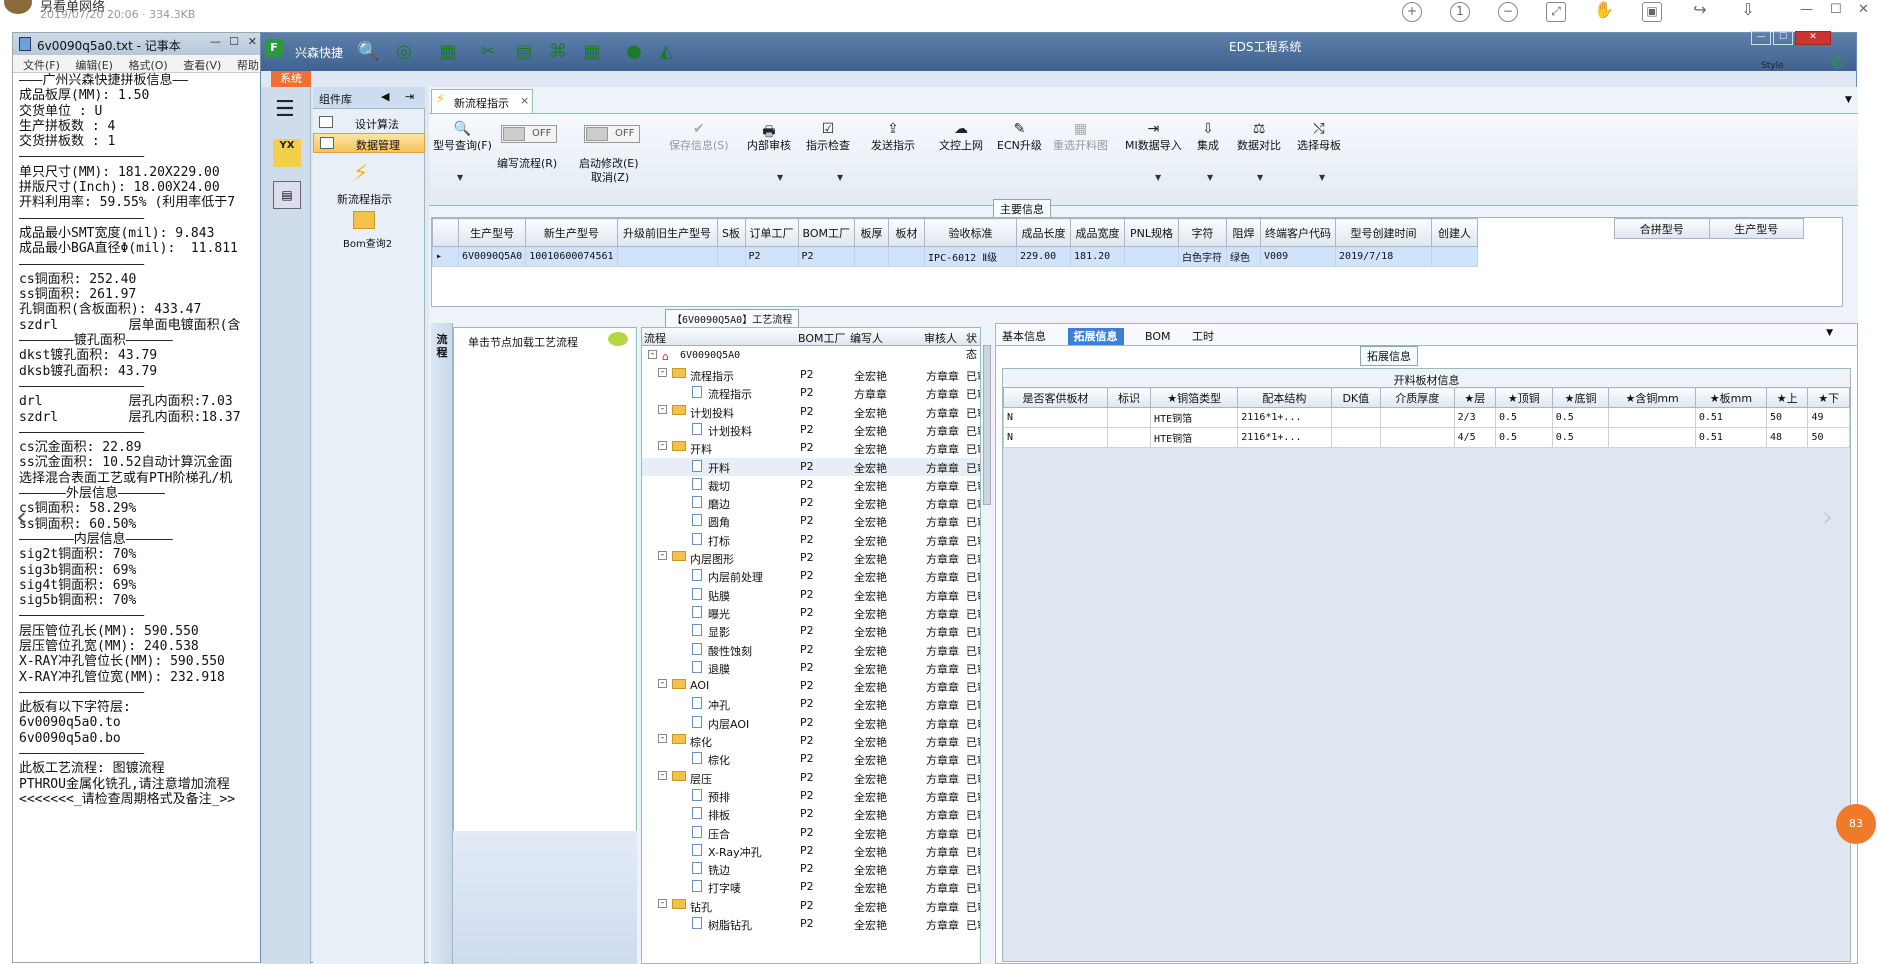  I want to click on cell: 0.51, so click(1731, 417).